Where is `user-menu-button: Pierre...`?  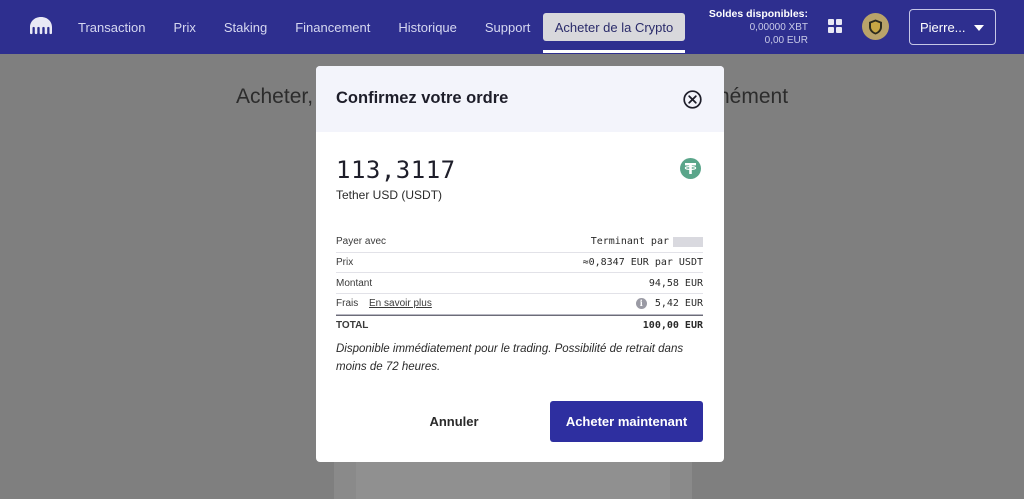
user-menu-button: Pierre... is located at coordinates (952, 27).